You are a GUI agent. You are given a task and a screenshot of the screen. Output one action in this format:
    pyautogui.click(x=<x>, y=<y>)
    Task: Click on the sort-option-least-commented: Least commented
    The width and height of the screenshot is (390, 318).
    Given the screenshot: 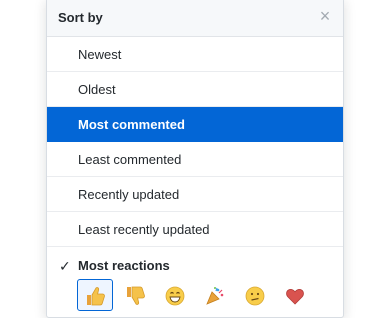 What is the action you would take?
    pyautogui.click(x=195, y=159)
    